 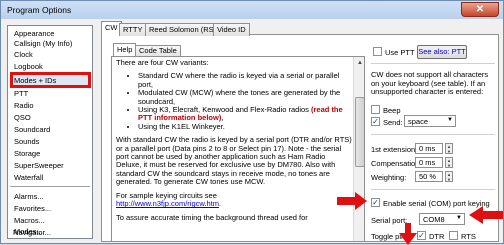 I want to click on send-checkbox: ✓, so click(x=375, y=121).